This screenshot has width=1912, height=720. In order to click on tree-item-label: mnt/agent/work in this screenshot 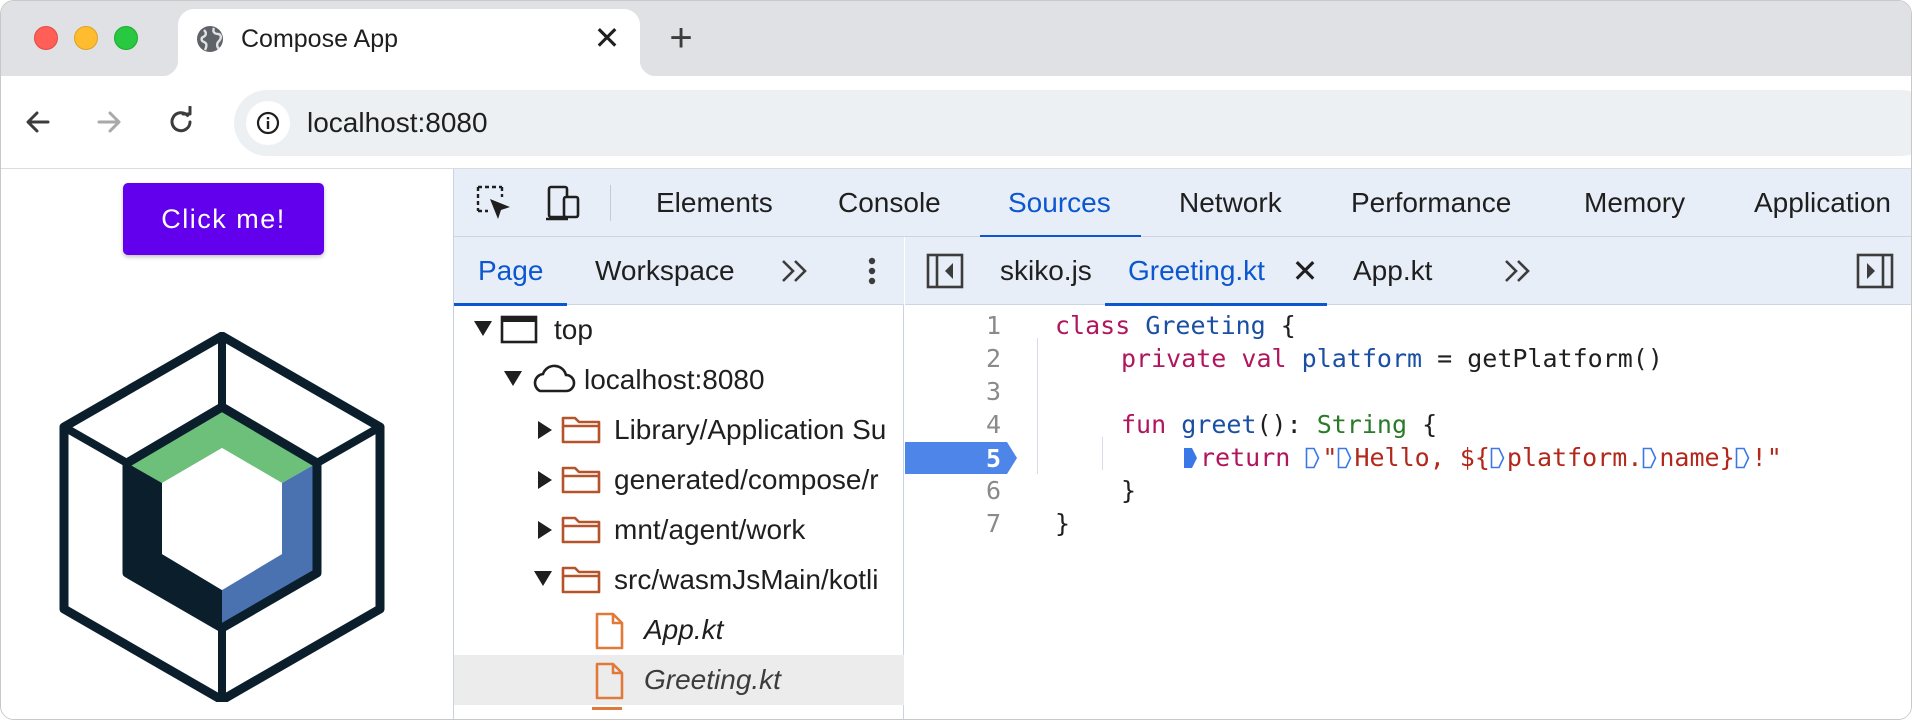, I will do `click(710, 529)`.